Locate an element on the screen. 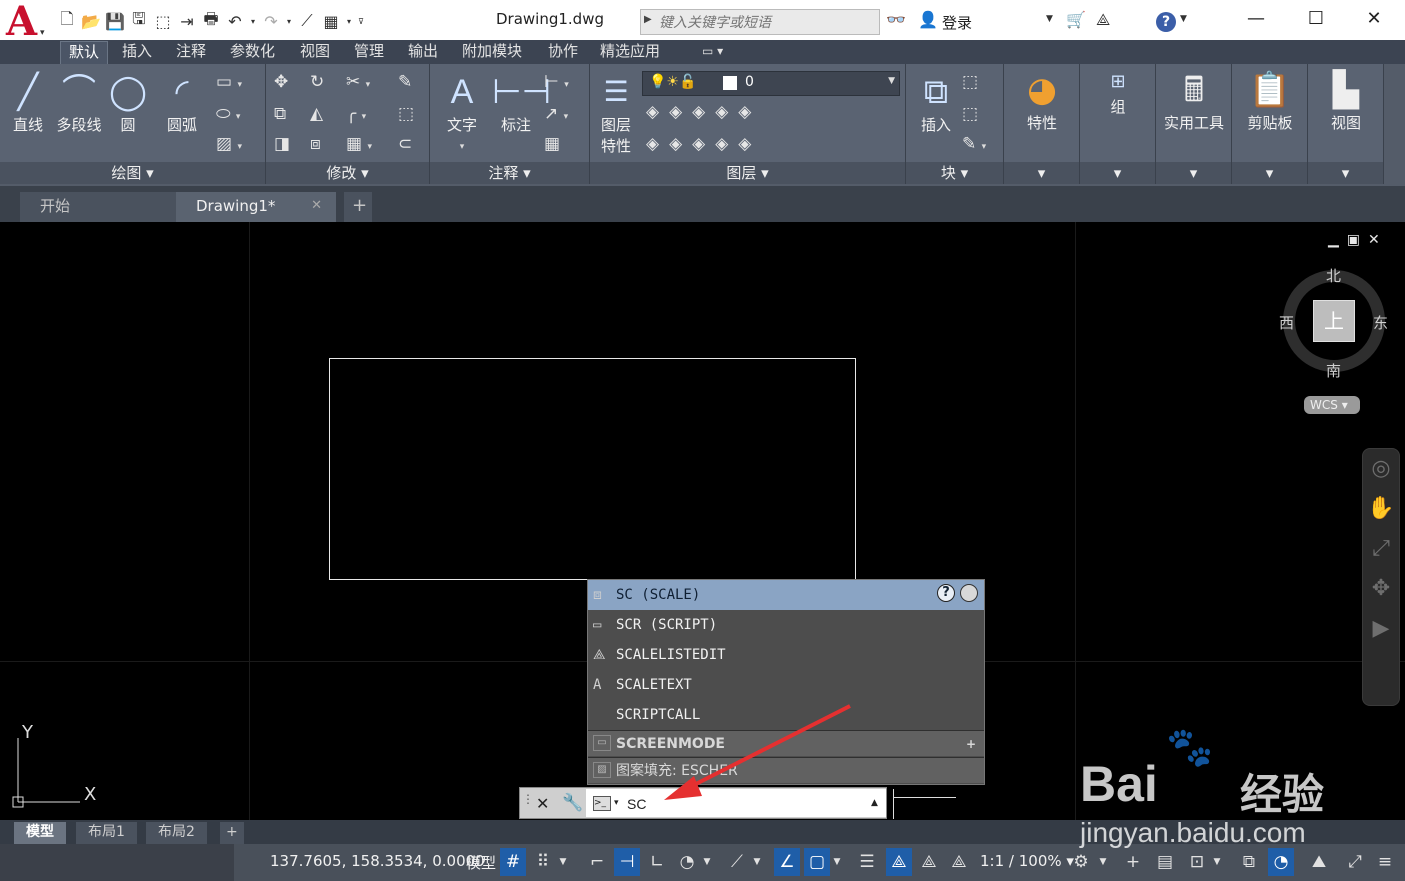  utilities-panel-expand: ▾ is located at coordinates (1193, 173).